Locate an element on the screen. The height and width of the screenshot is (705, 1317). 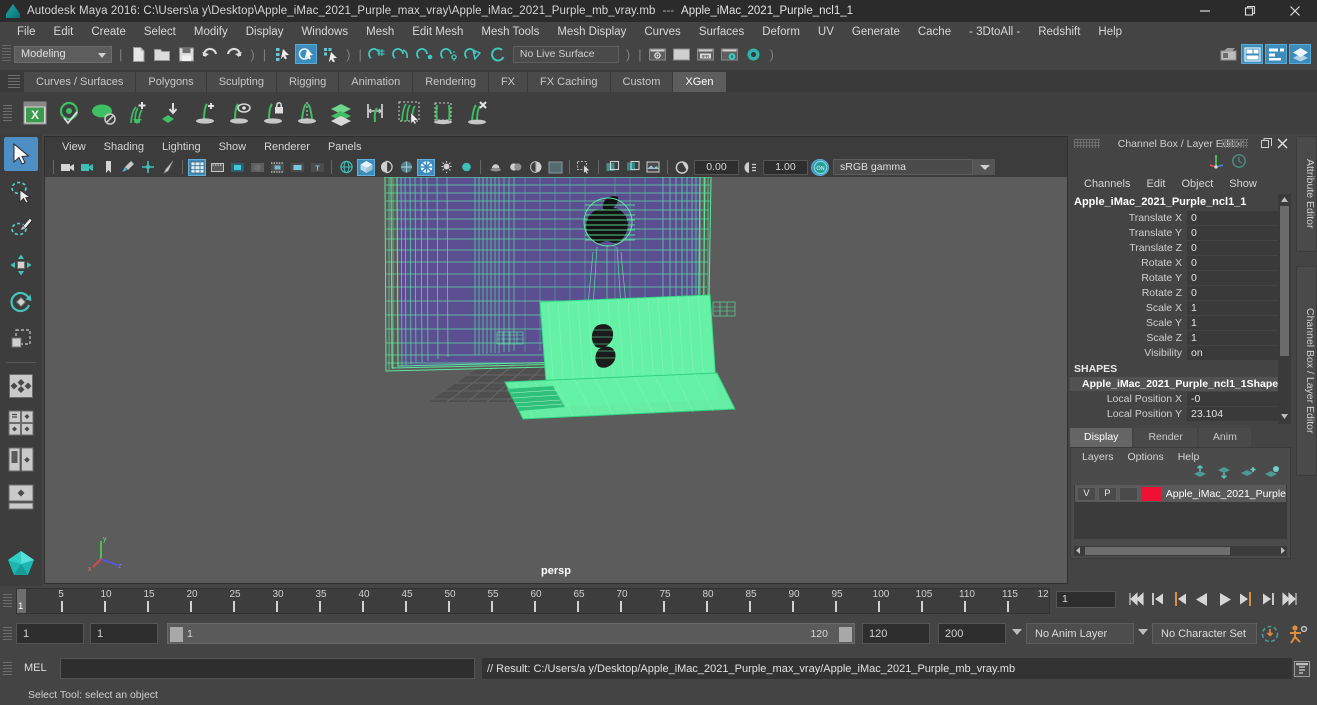
show-tool-panel-icon is located at coordinates (1276, 54).